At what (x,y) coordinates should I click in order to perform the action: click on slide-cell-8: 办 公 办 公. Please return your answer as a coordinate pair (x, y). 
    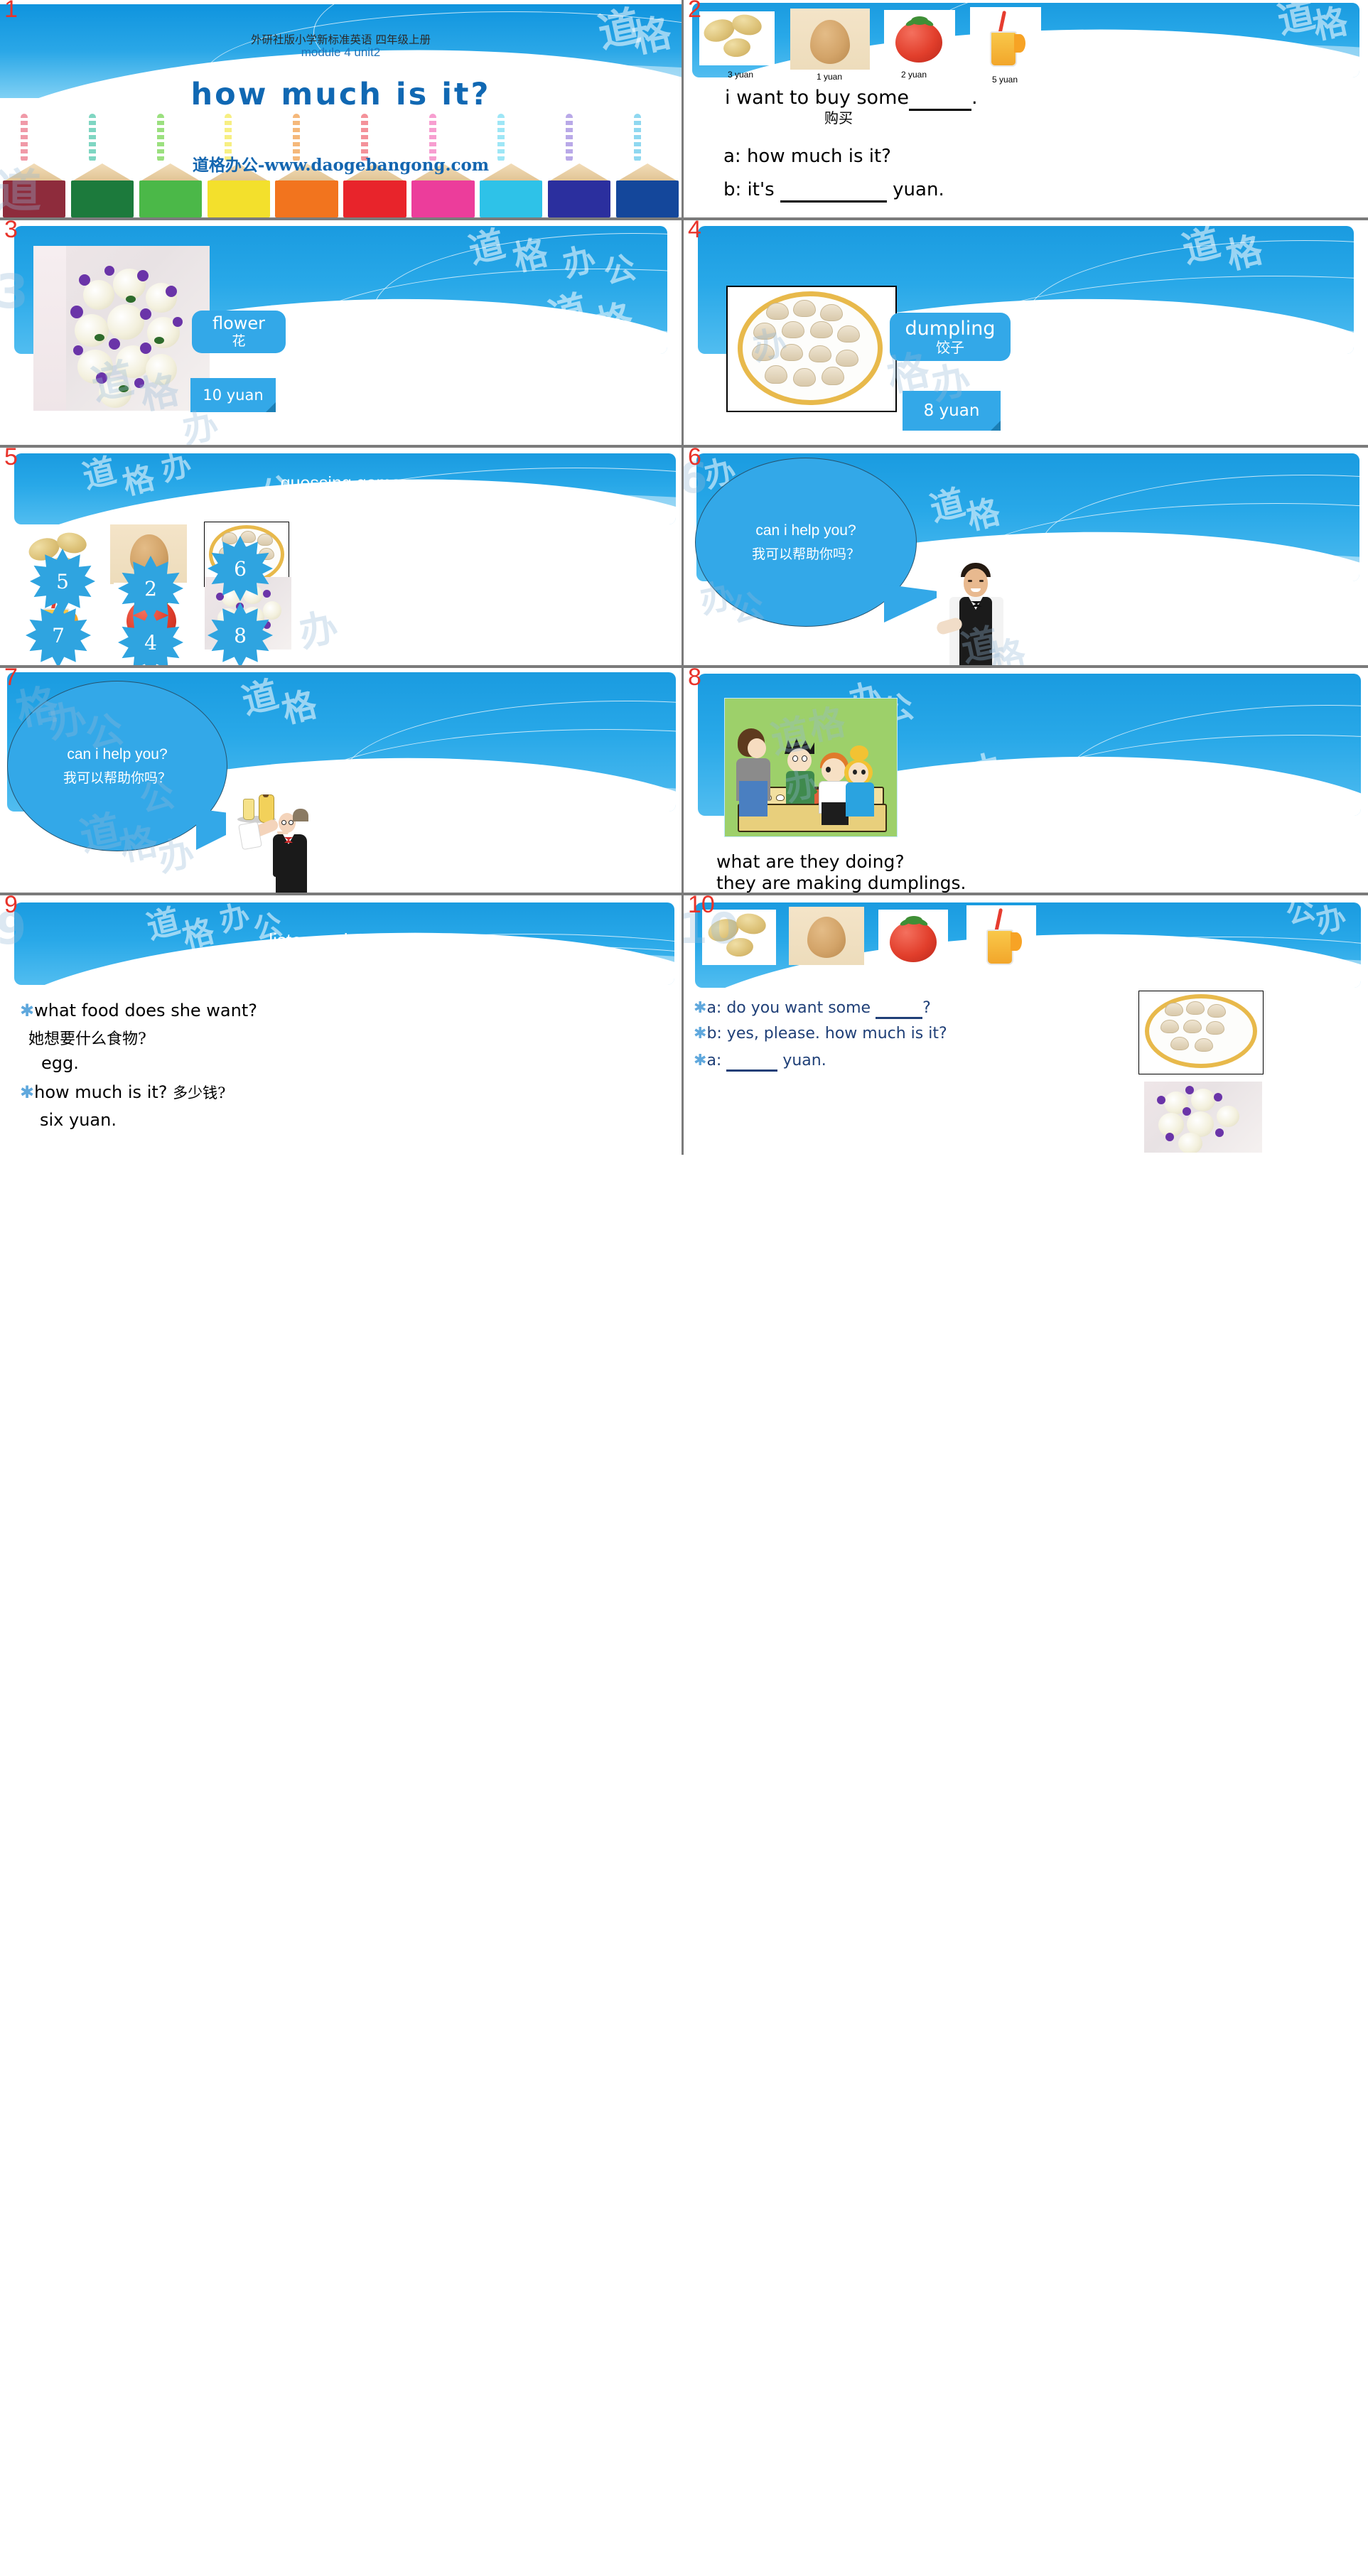
    Looking at the image, I should click on (1026, 781).